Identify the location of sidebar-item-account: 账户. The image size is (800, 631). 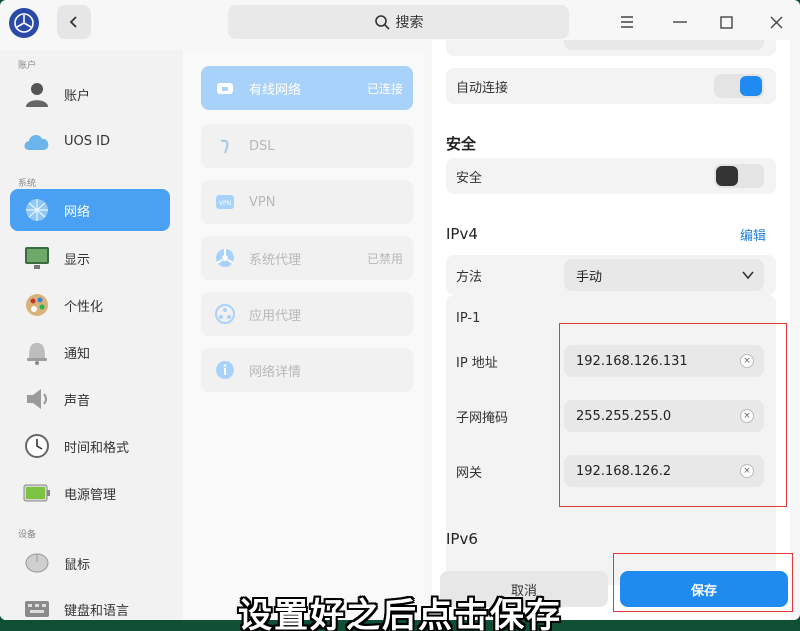
(90, 94).